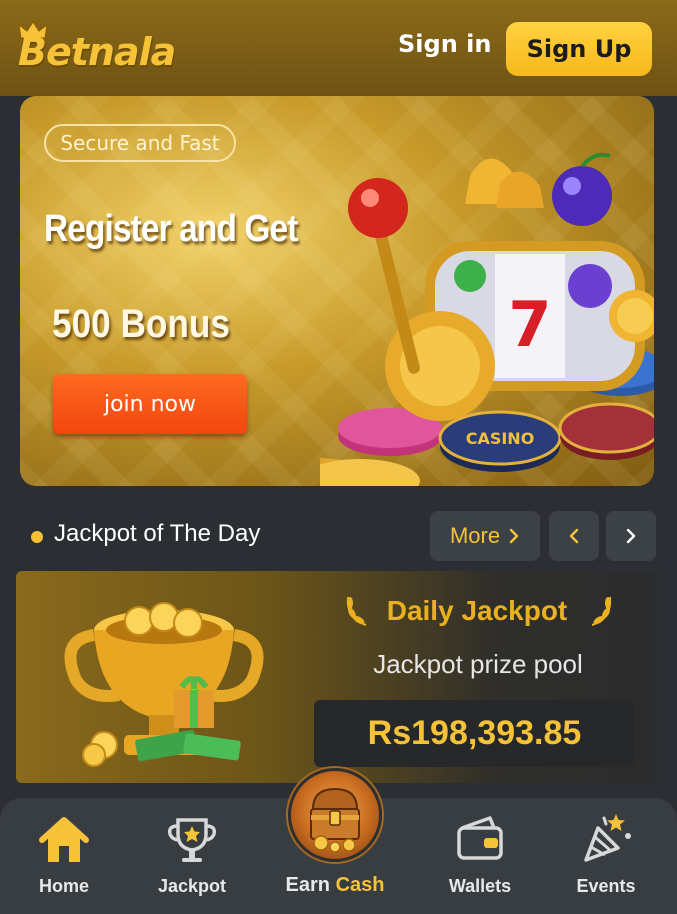 This screenshot has height=914, width=677. I want to click on top-header: Betnala Sign in Sign Up, so click(338, 48).